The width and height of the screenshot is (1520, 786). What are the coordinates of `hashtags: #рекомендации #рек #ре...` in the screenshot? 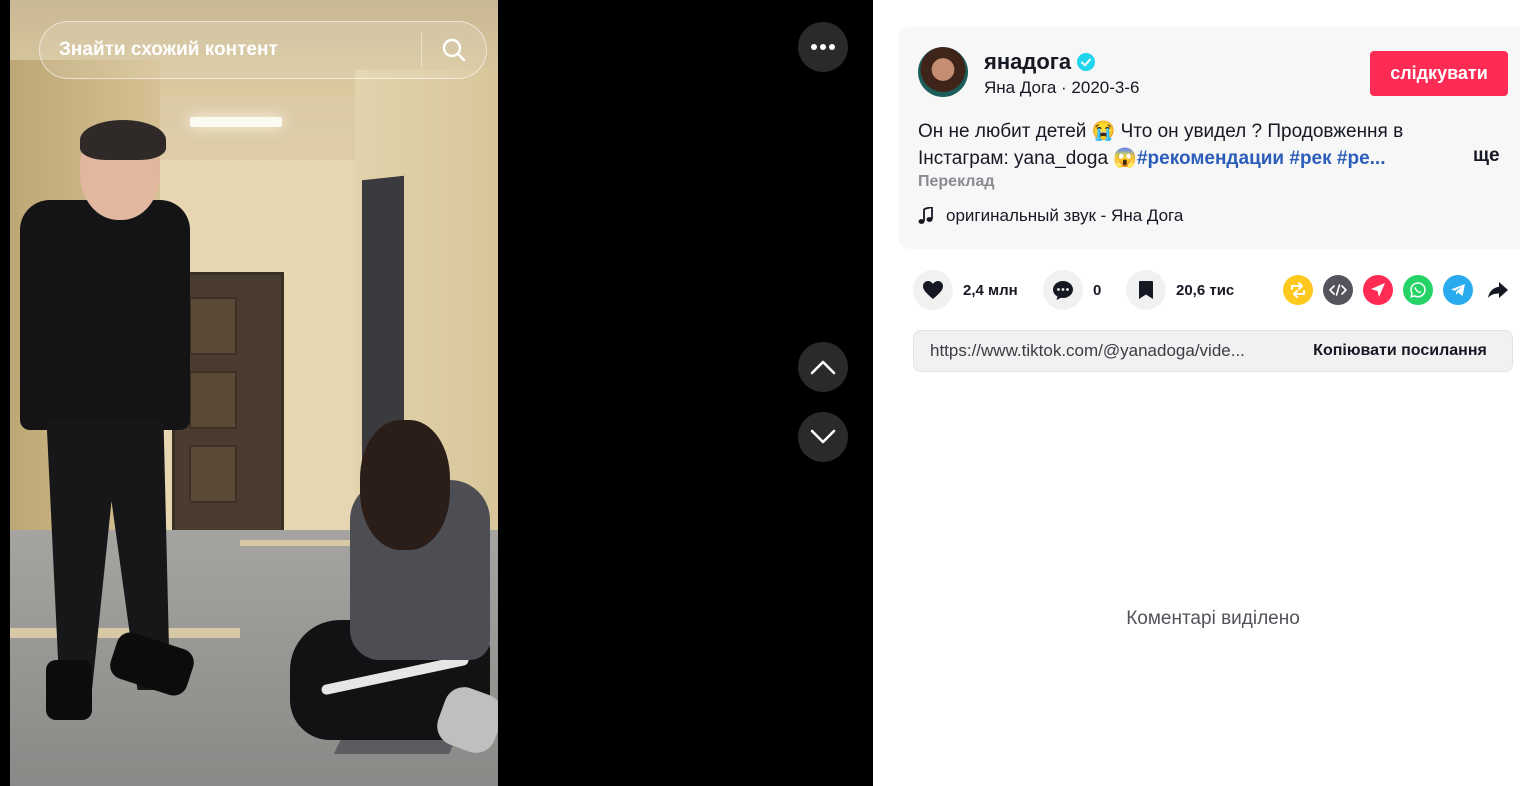 It's located at (1261, 158).